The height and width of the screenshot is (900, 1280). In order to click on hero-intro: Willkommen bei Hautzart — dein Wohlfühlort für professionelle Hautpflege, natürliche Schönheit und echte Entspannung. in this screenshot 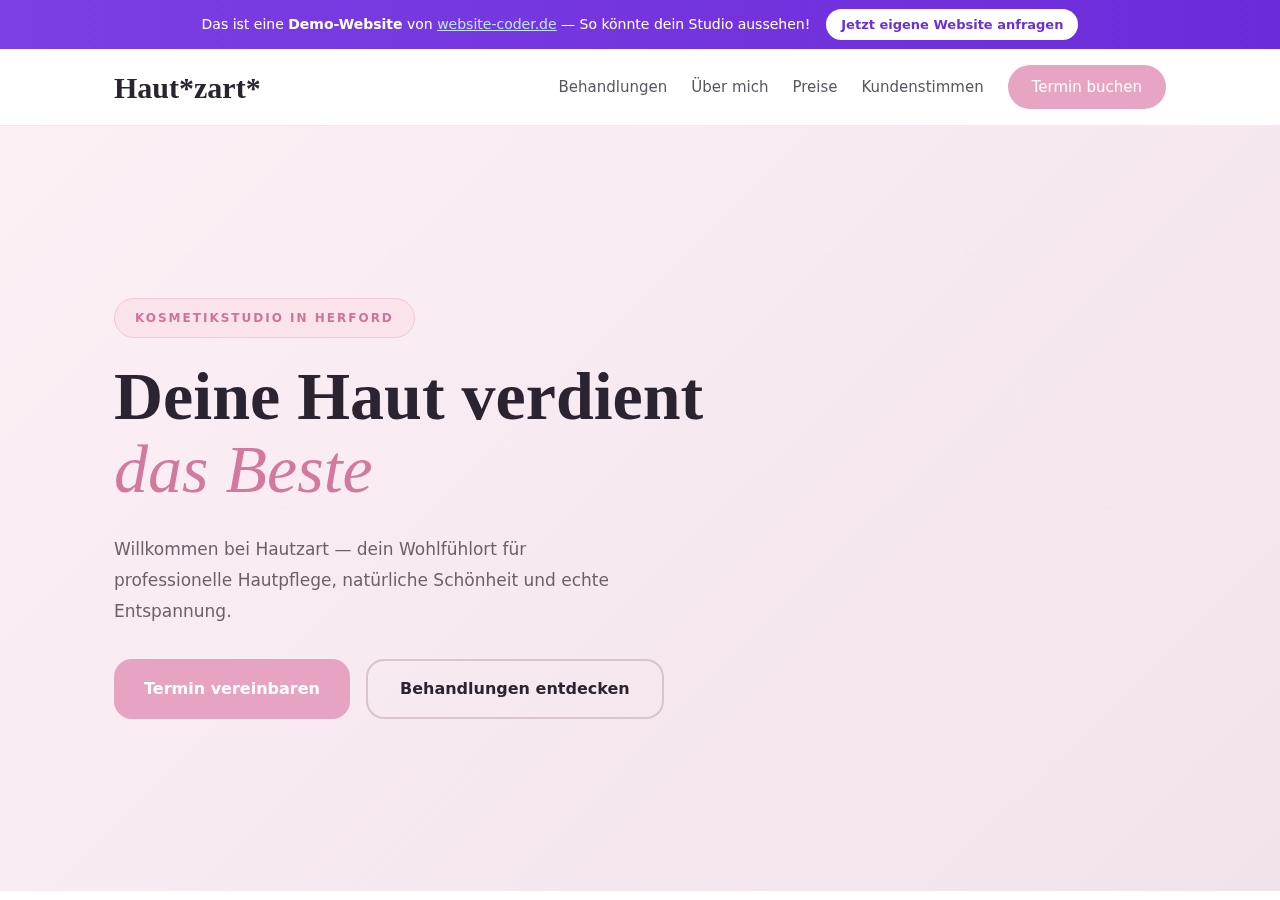, I will do `click(362, 581)`.